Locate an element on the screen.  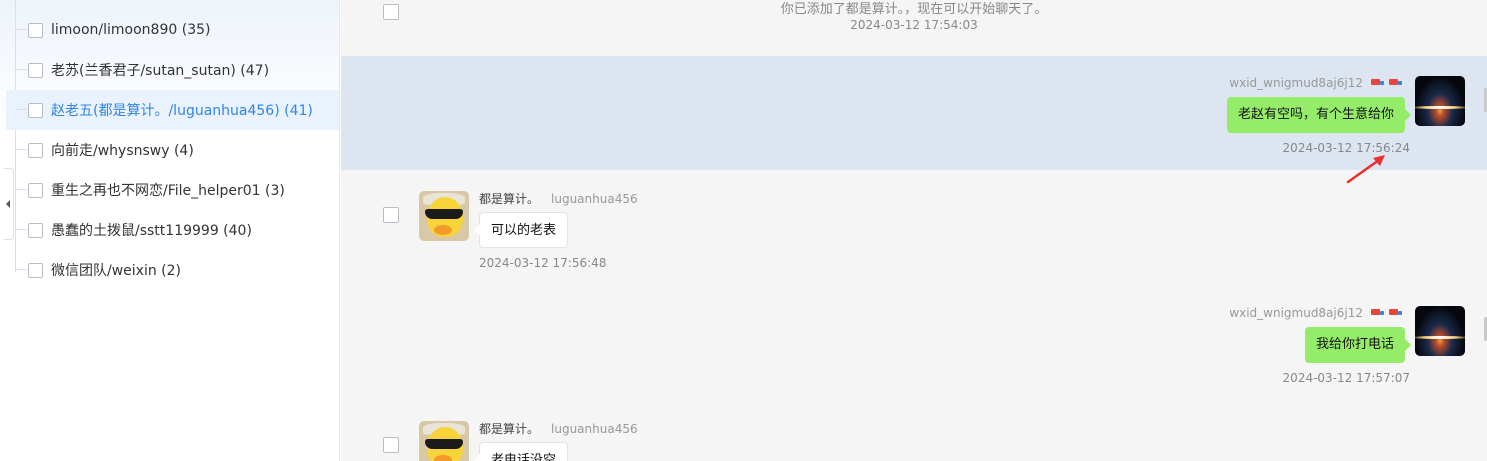
contact-item-luguanhua-selected: 赵老五(都是算计。/luguanhua456) (41) is located at coordinates (172, 110).